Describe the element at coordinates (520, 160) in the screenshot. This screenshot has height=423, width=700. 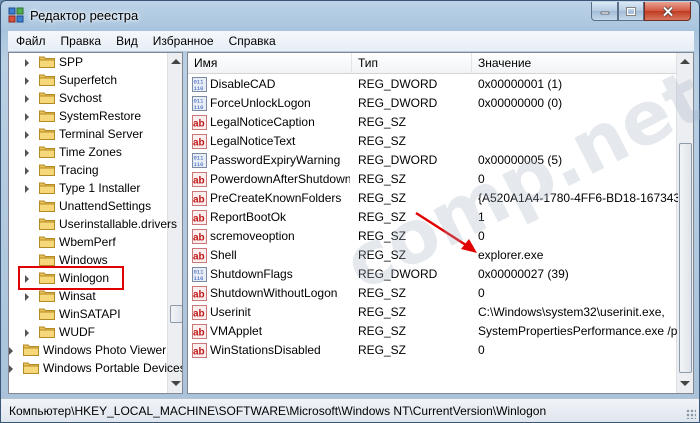
I see `value-data: 0x00000005 (5)` at that location.